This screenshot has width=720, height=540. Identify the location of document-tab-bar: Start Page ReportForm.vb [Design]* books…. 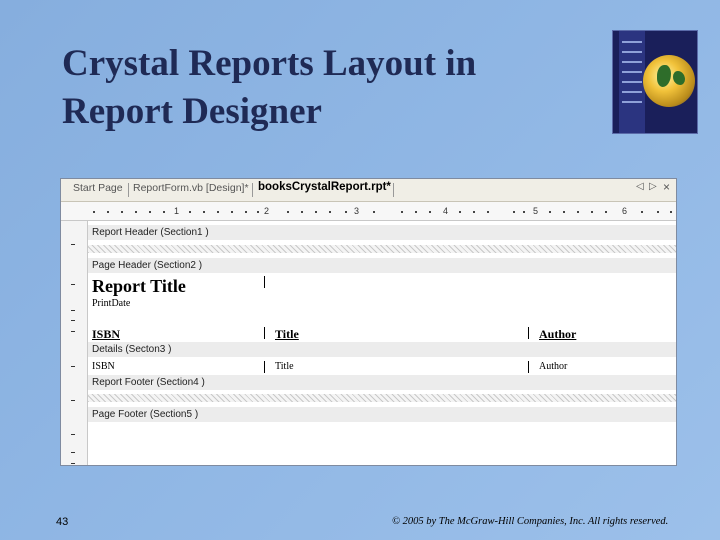
(368, 190).